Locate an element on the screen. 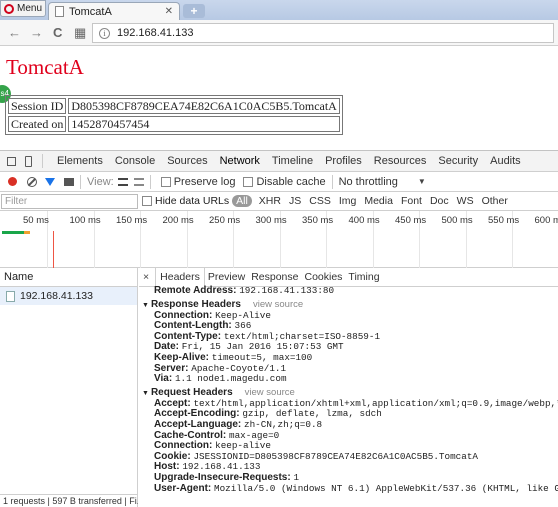  timeline-tick-label: 550 ms is located at coordinates (504, 220).